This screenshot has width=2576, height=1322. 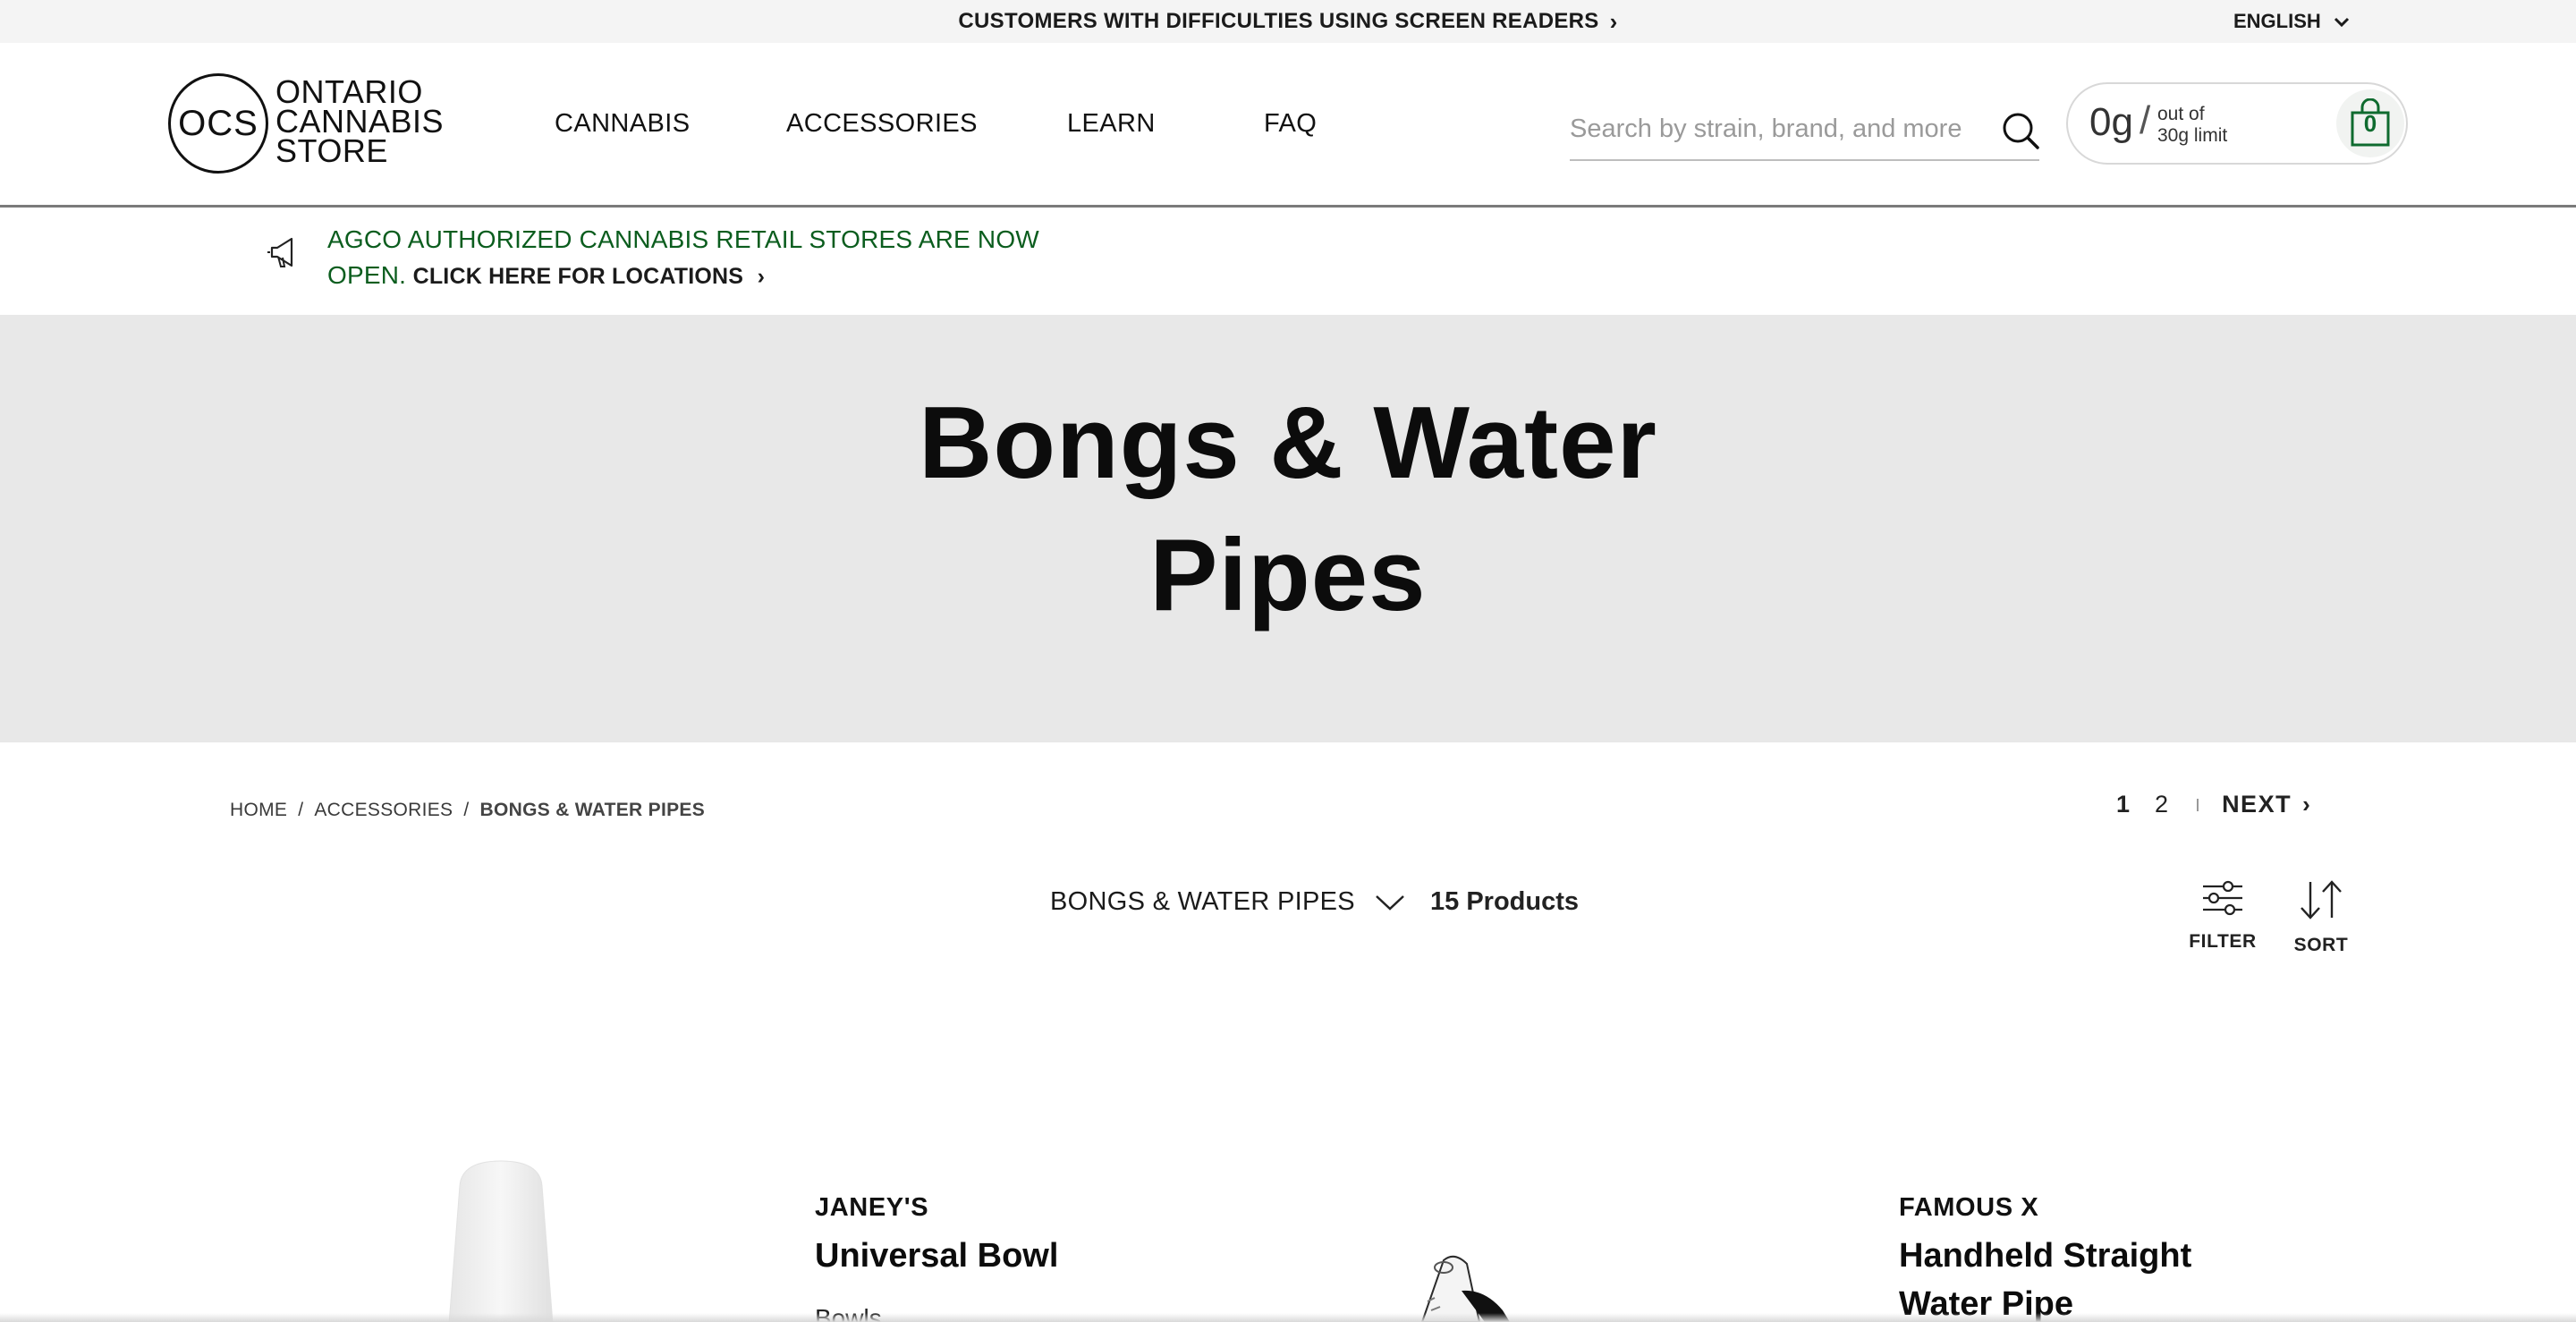 I want to click on product-name-line: Handheld Straight, so click(x=2045, y=1256).